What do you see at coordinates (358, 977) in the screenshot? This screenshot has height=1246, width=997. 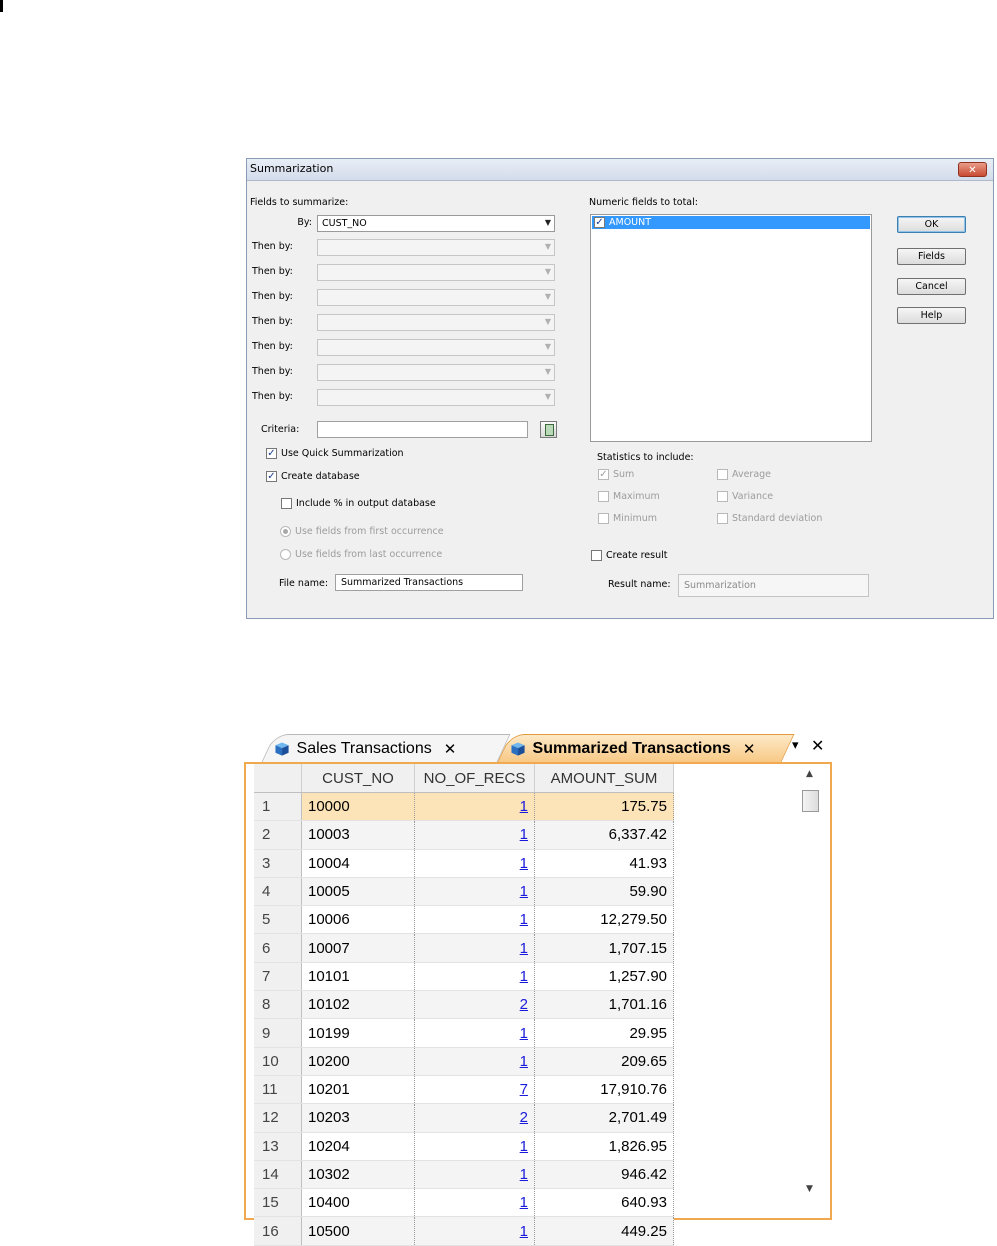 I see `cust-no-cell: 10101` at bounding box center [358, 977].